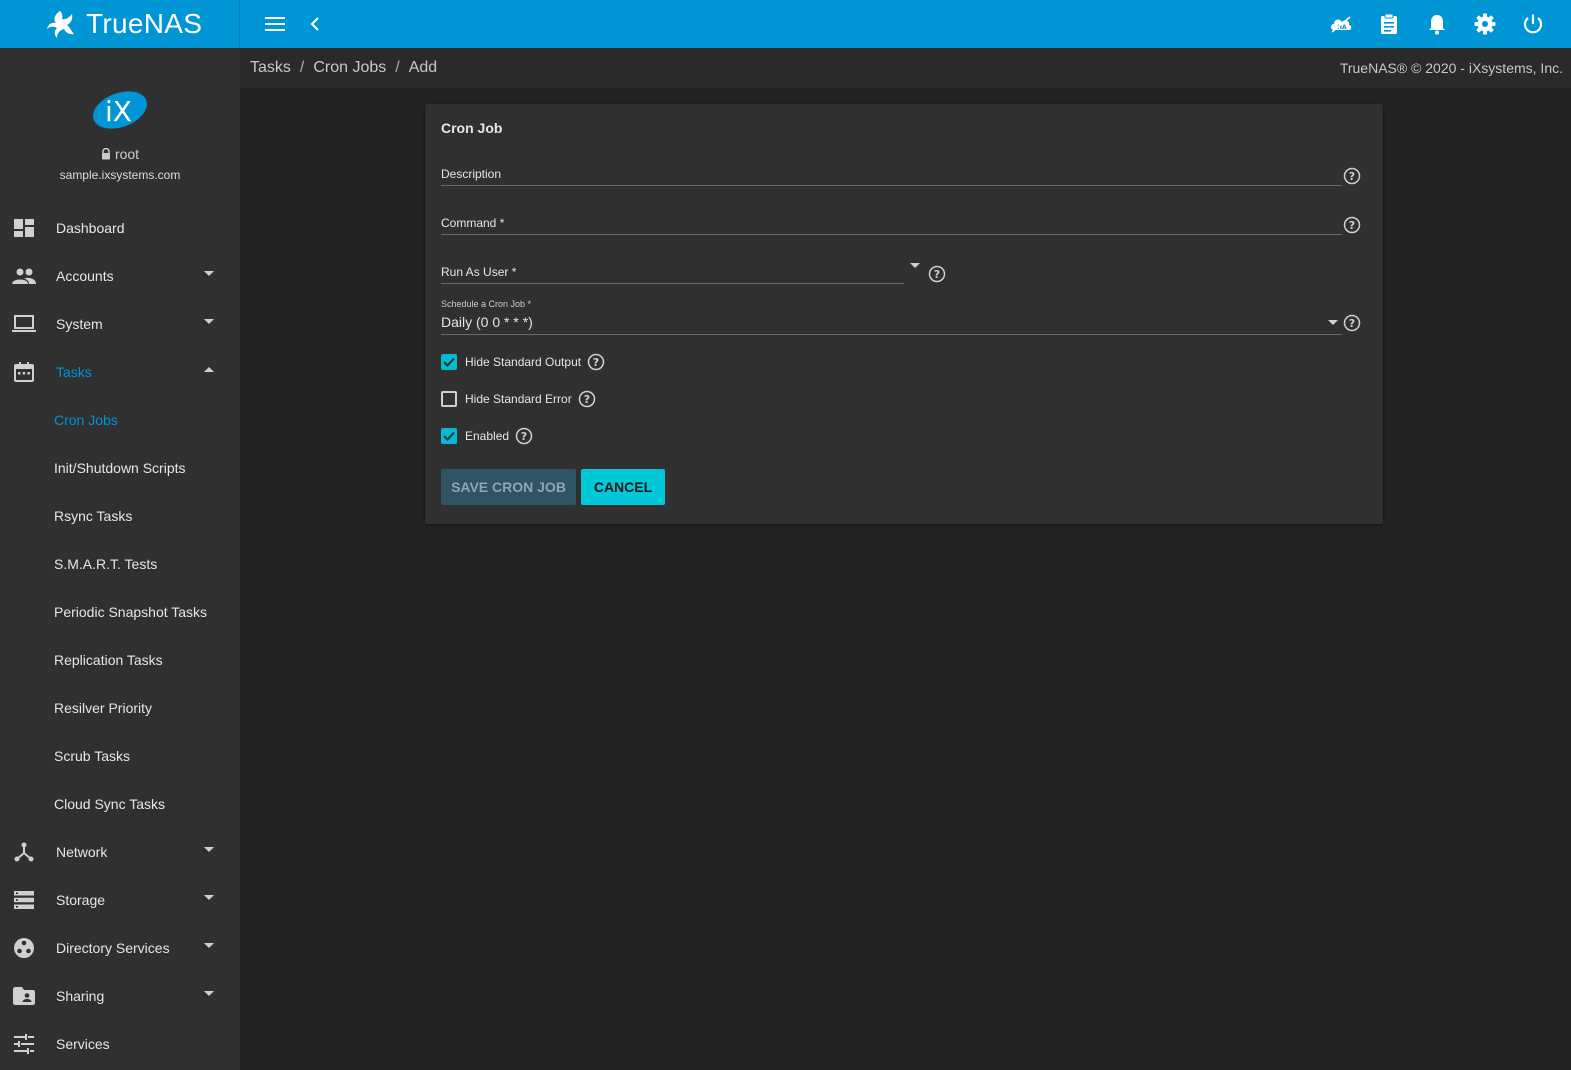  Describe the element at coordinates (523, 362) in the screenshot. I see `hide-stdout-row: Hide Standard Output ?` at that location.